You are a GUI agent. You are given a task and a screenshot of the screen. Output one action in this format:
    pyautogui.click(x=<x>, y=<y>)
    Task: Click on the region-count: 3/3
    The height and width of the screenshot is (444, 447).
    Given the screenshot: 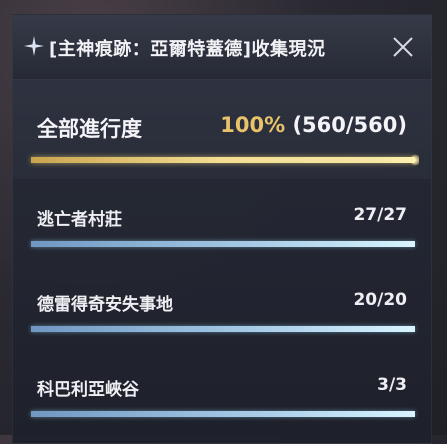 What is the action you would take?
    pyautogui.click(x=392, y=385)
    